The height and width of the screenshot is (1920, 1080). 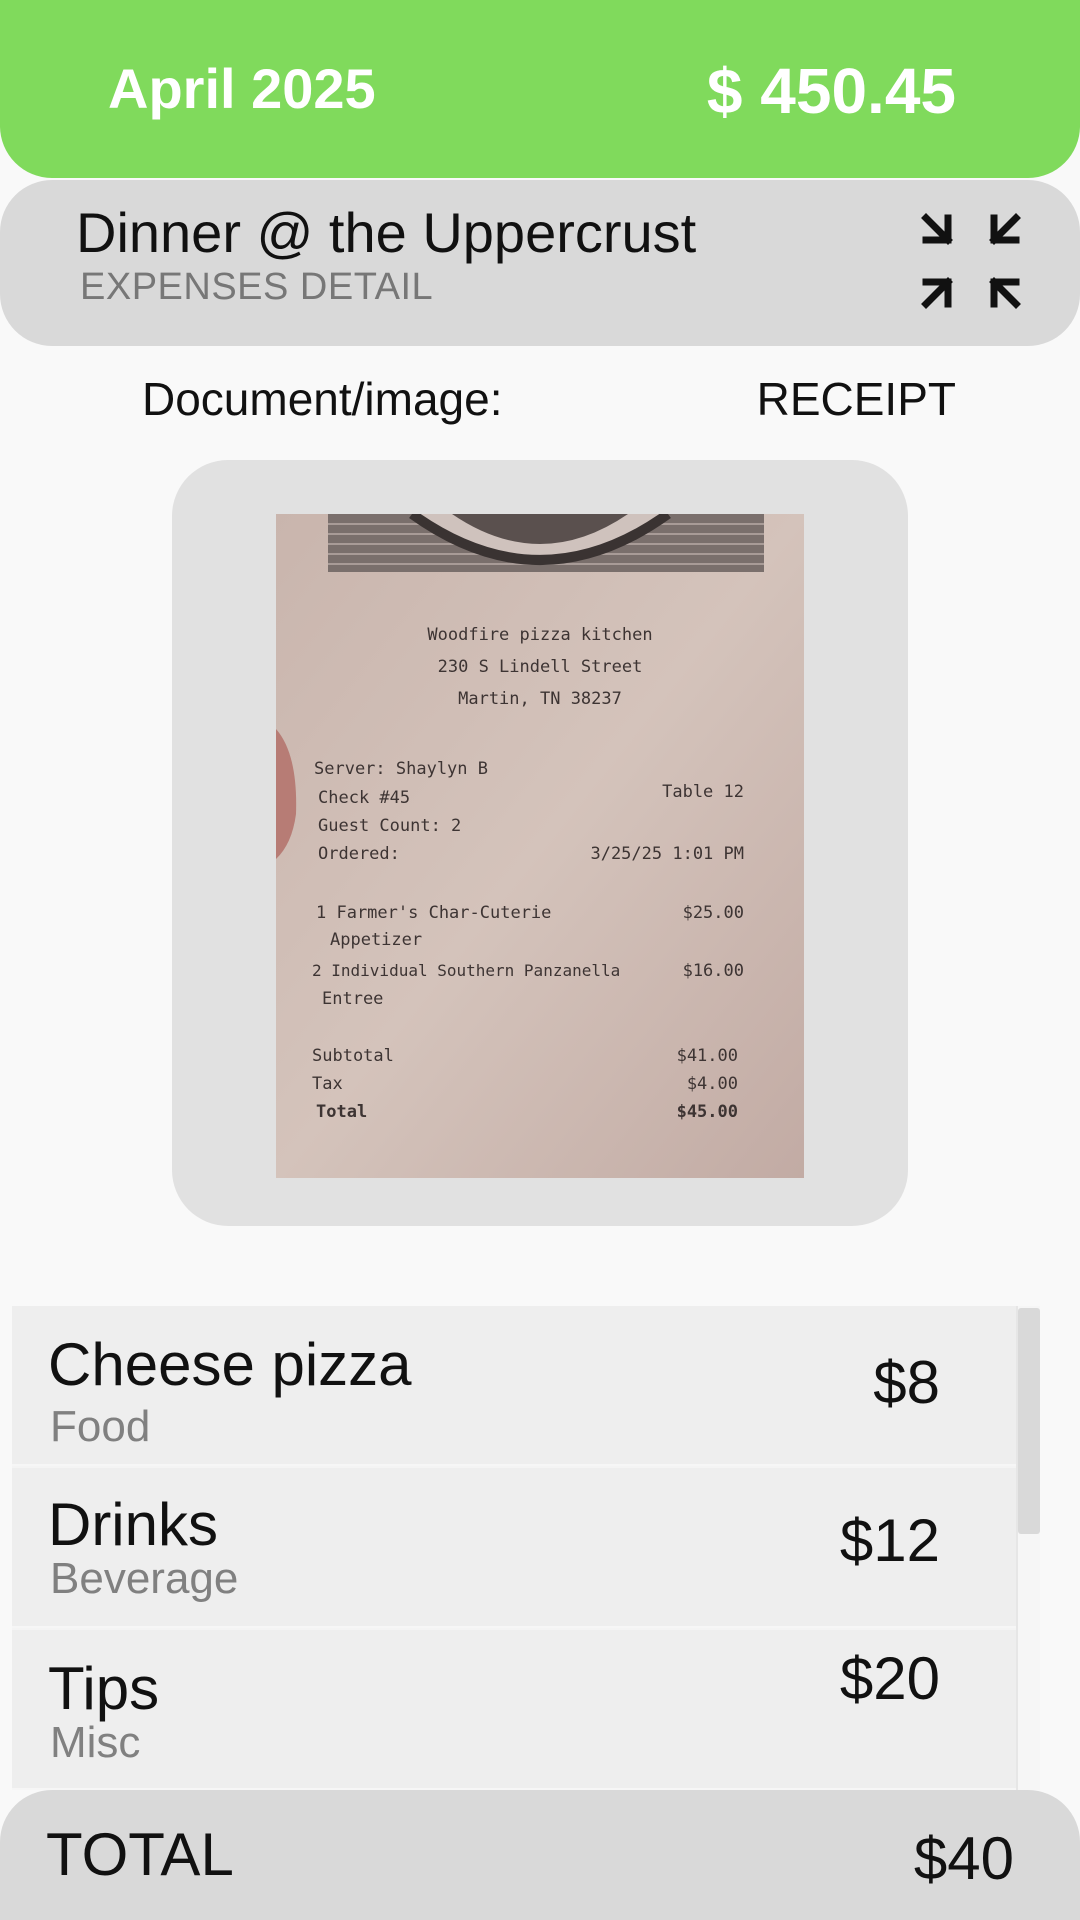 What do you see at coordinates (100, 1426) in the screenshot?
I see `item-category: Food` at bounding box center [100, 1426].